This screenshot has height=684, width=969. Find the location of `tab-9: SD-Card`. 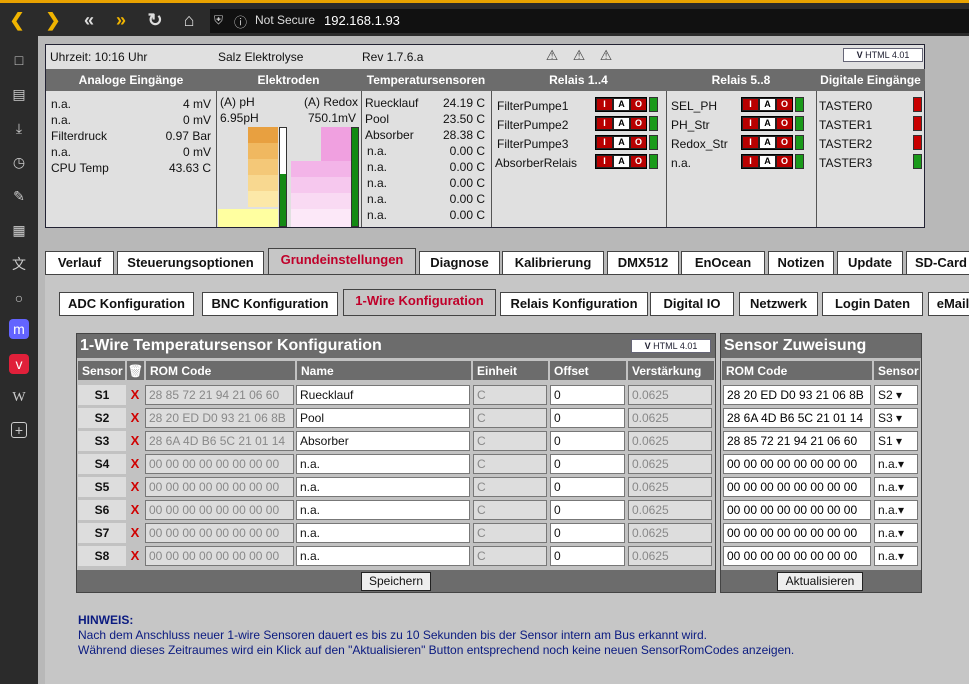

tab-9: SD-Card is located at coordinates (937, 263).